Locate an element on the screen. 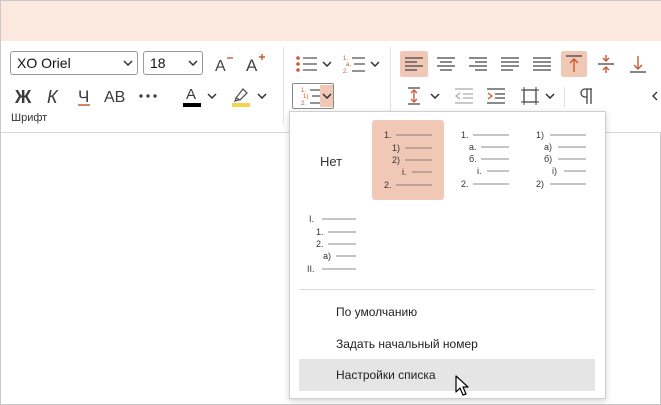  preview-marker: i) is located at coordinates (554, 171).